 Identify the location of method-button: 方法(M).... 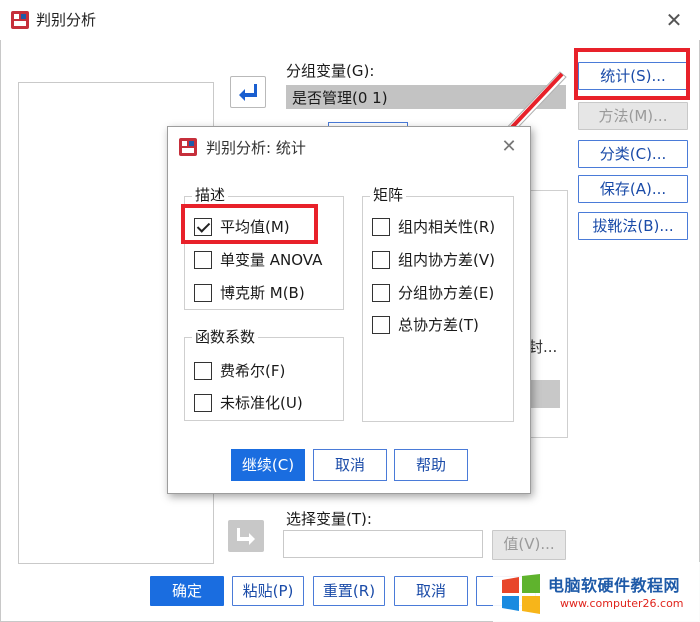
(633, 116).